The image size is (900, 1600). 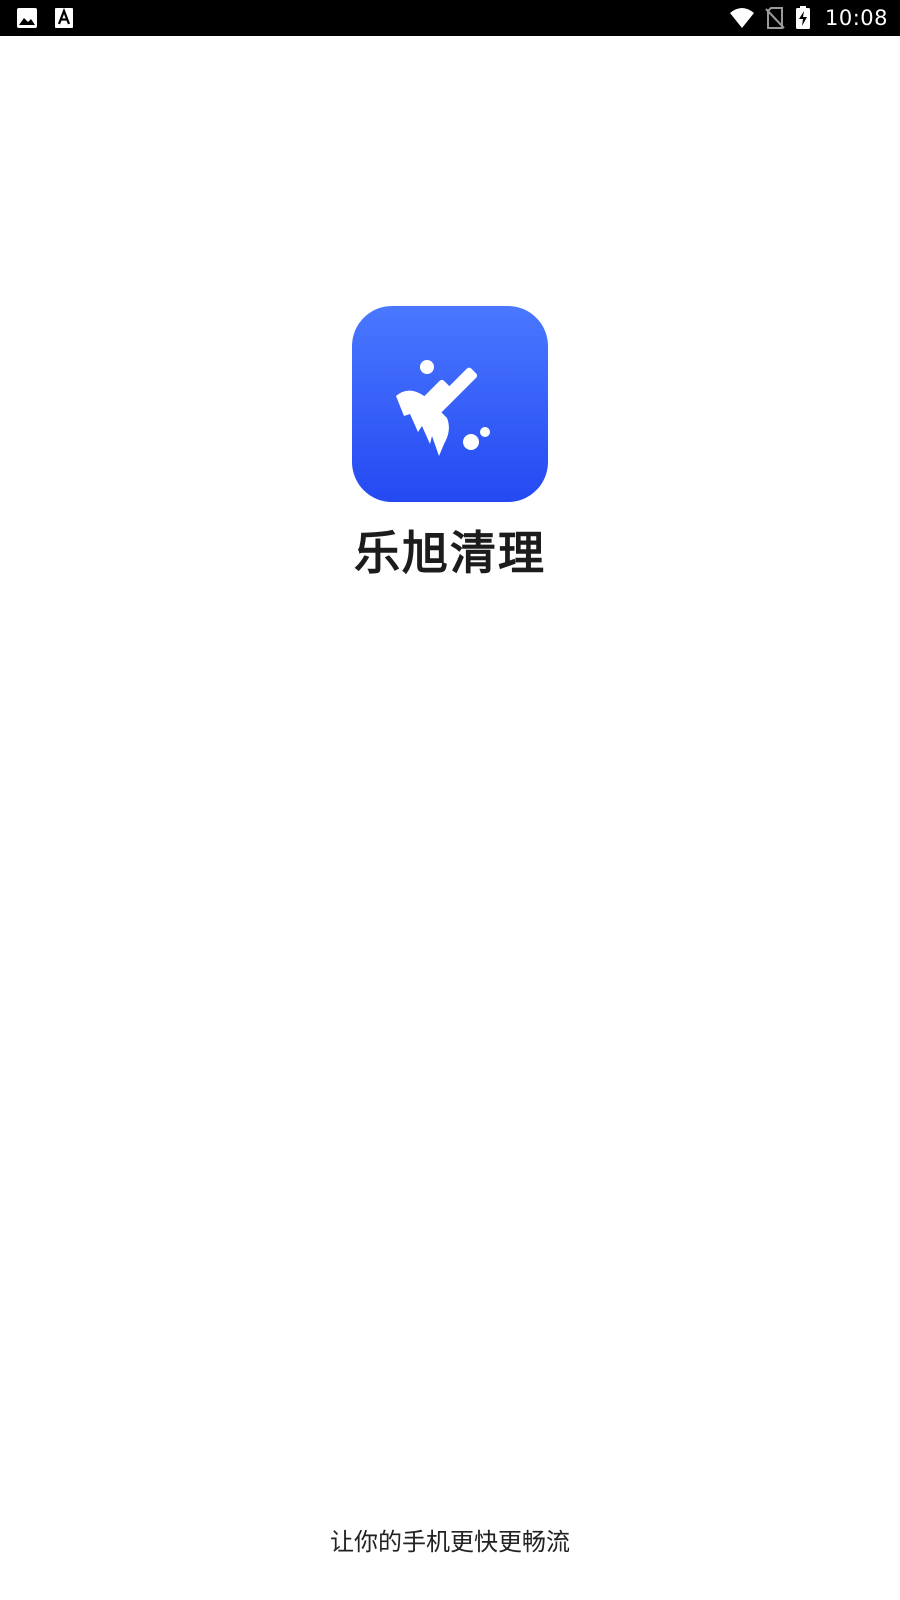 What do you see at coordinates (775, 18) in the screenshot?
I see `no-sim-icon` at bounding box center [775, 18].